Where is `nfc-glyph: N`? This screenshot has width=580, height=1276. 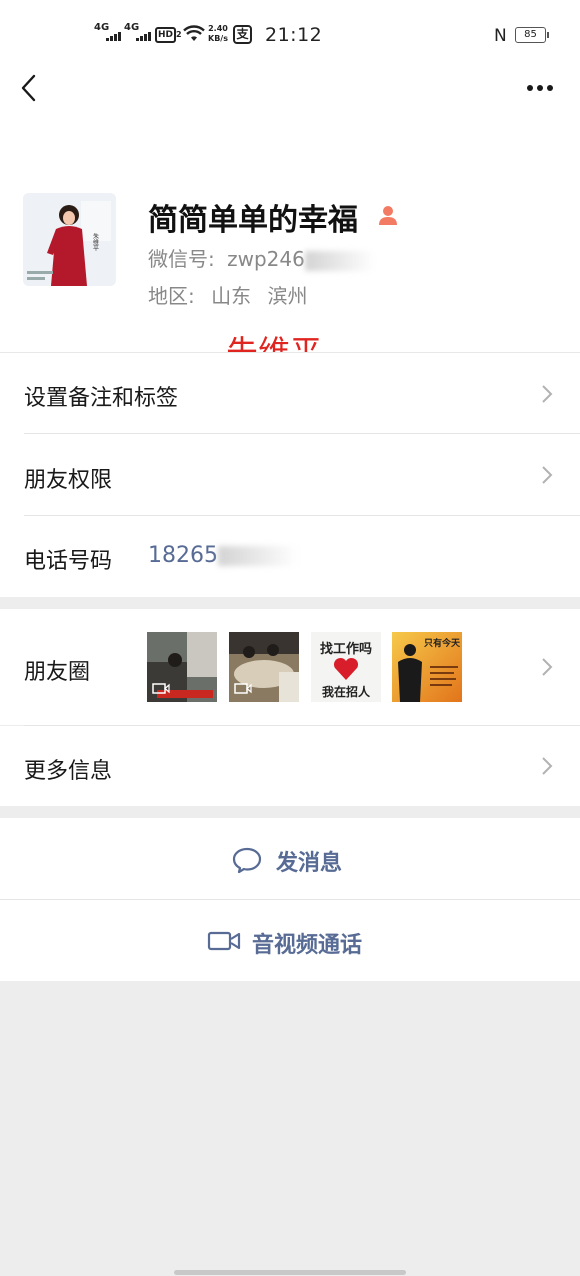
nfc-glyph: N is located at coordinates (500, 36).